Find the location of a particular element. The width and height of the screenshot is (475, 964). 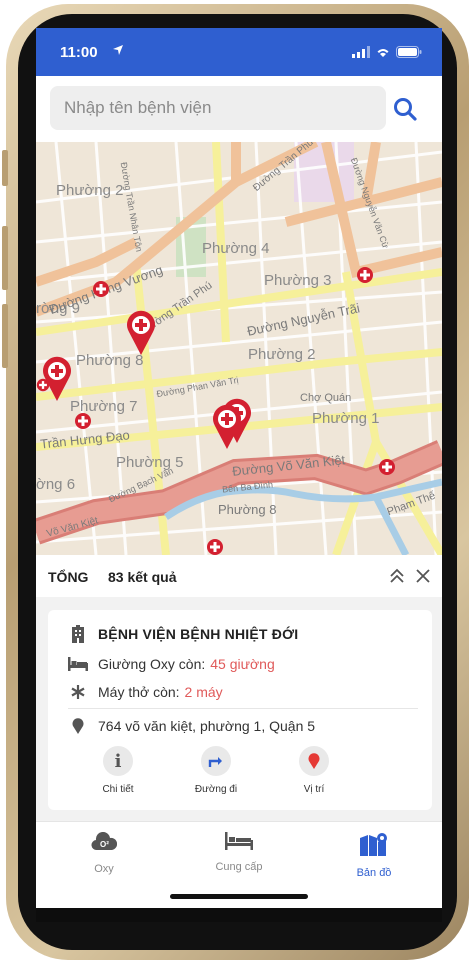

location-pin-icon is located at coordinates (314, 761).